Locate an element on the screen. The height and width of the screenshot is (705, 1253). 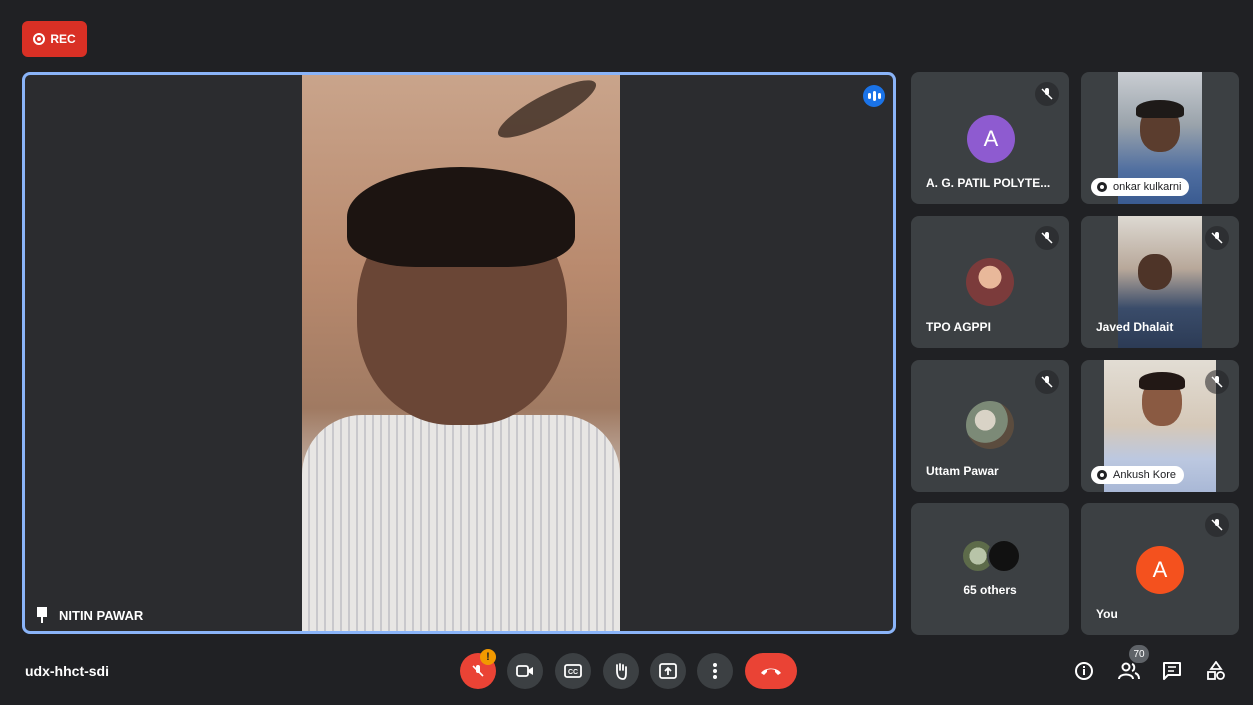
participant-tile: TPO AGPPI is located at coordinates (990, 282).